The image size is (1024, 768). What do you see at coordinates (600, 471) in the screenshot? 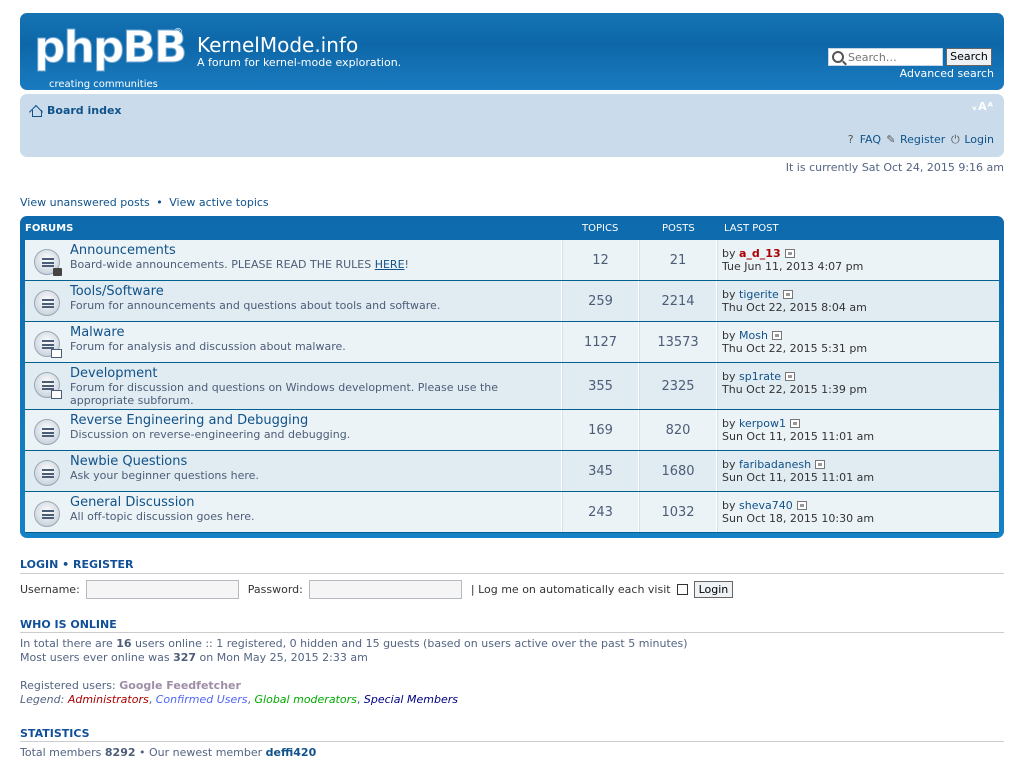
I see `topic-count: 345` at bounding box center [600, 471].